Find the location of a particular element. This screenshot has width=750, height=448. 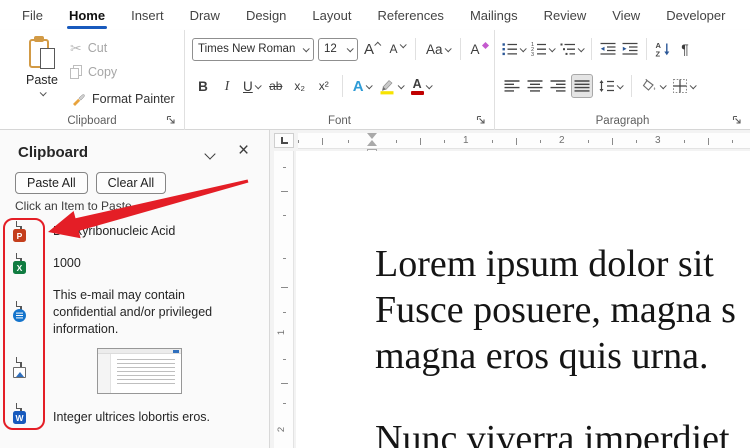

tab-view: View is located at coordinates (626, 15).